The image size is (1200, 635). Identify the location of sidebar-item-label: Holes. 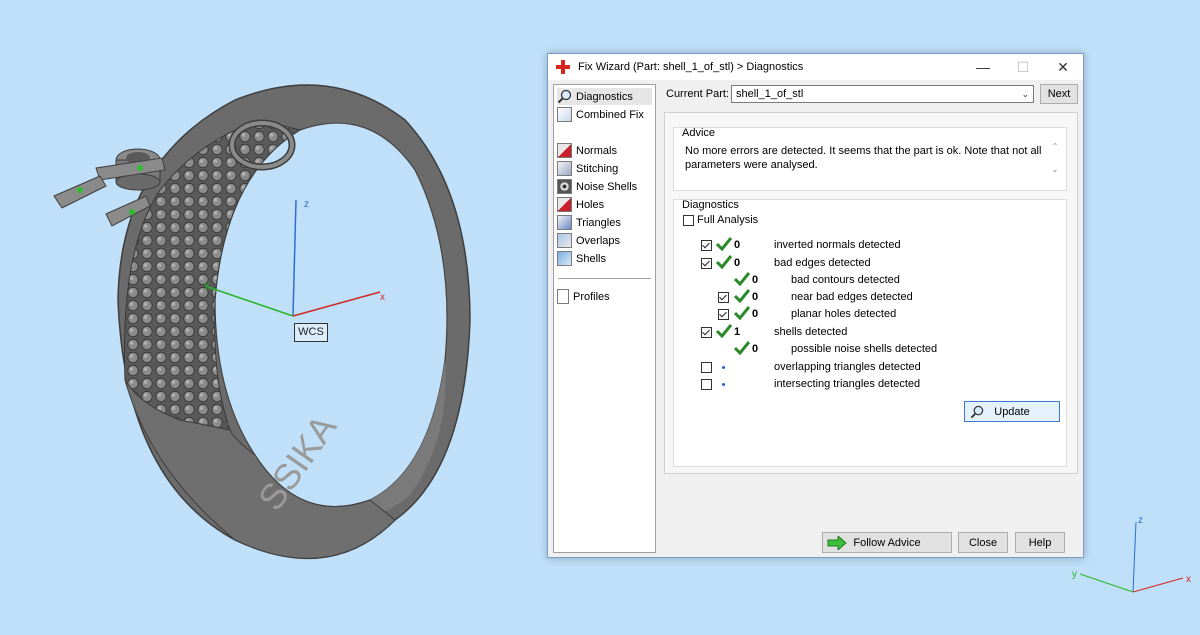
(590, 204).